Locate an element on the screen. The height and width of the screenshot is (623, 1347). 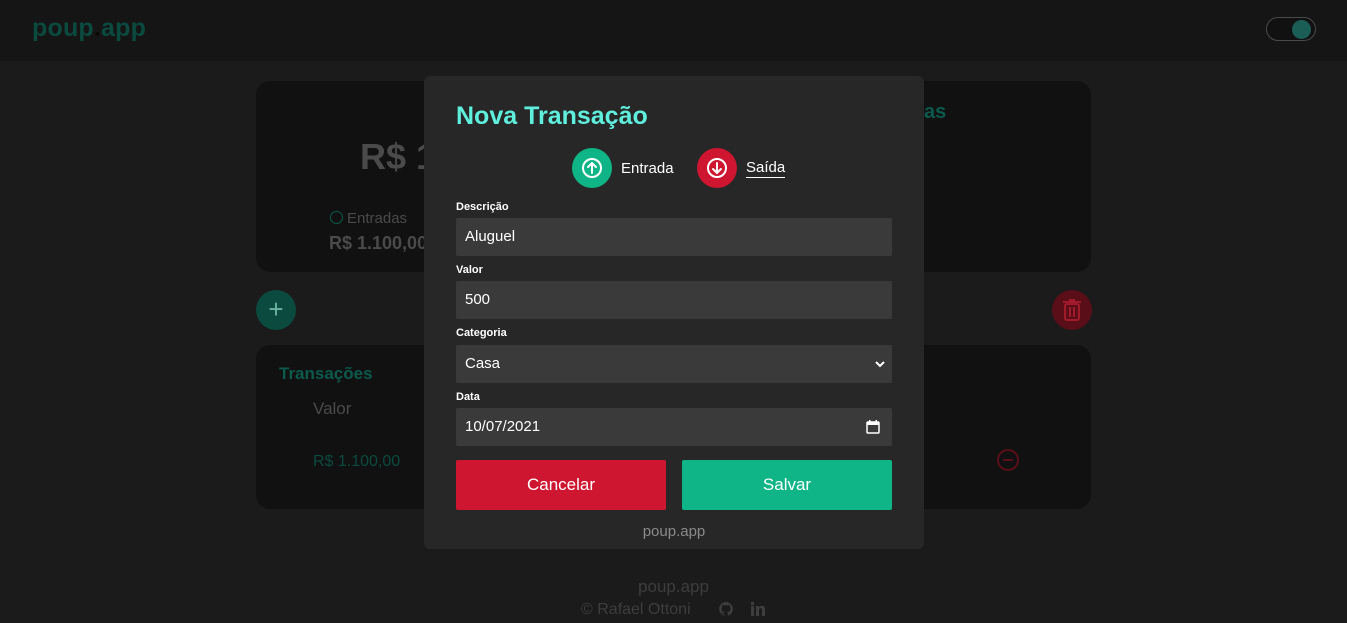
income-icon is located at coordinates (336, 217).